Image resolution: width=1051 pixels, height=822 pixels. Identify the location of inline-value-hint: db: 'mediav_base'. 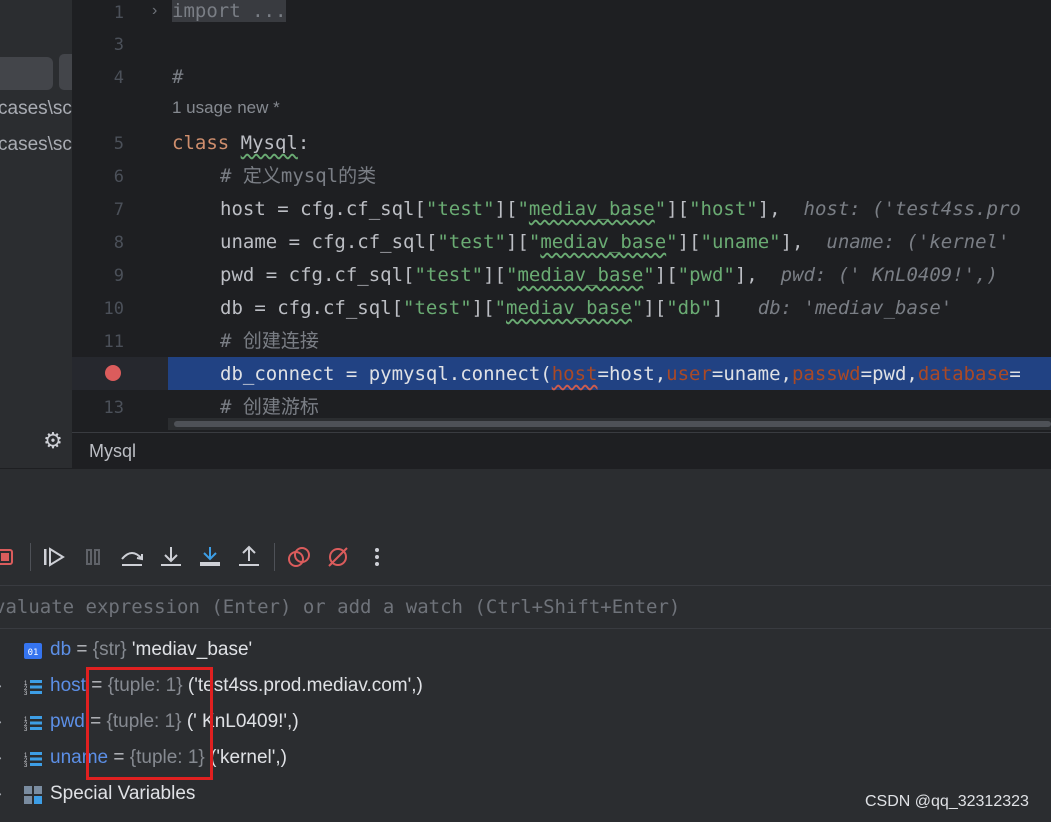
(855, 308).